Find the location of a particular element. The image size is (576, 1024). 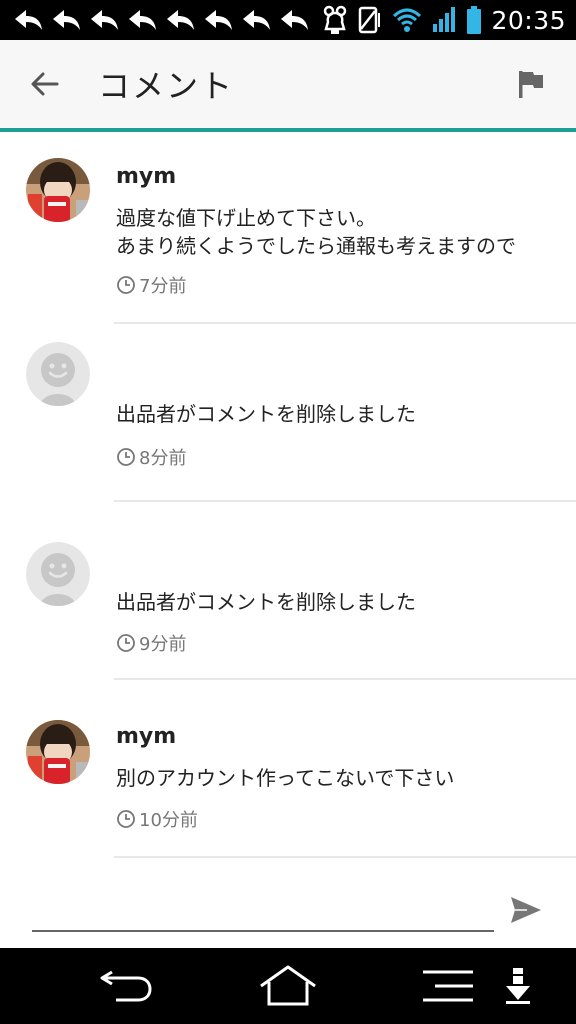

comment-text: 別のアカウント作ってこないで下さい is located at coordinates (285, 778).